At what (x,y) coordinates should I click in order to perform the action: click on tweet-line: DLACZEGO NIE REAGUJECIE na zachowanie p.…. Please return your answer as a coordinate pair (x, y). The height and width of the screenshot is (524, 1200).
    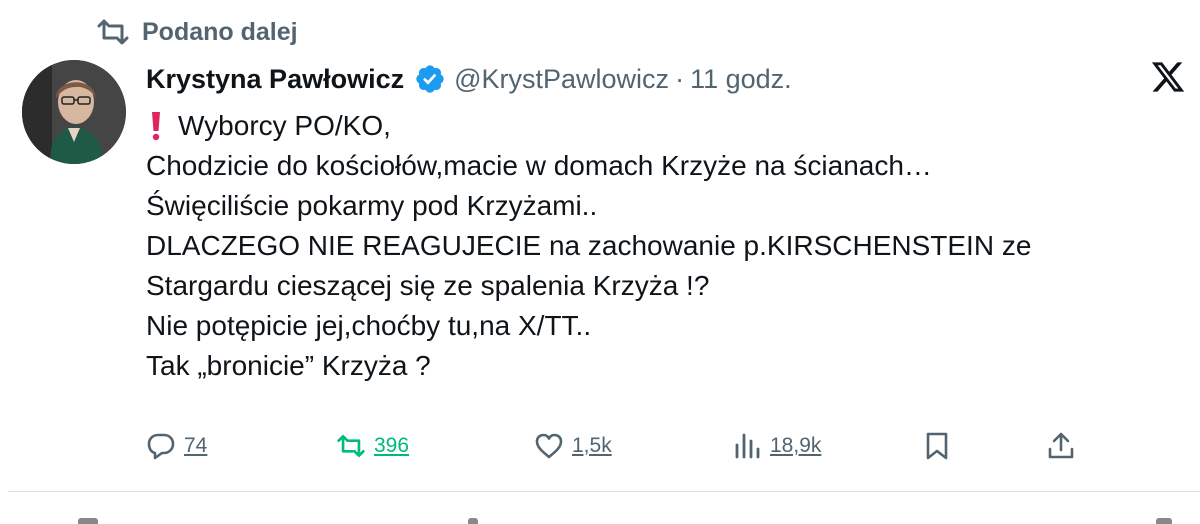
    Looking at the image, I should click on (589, 245).